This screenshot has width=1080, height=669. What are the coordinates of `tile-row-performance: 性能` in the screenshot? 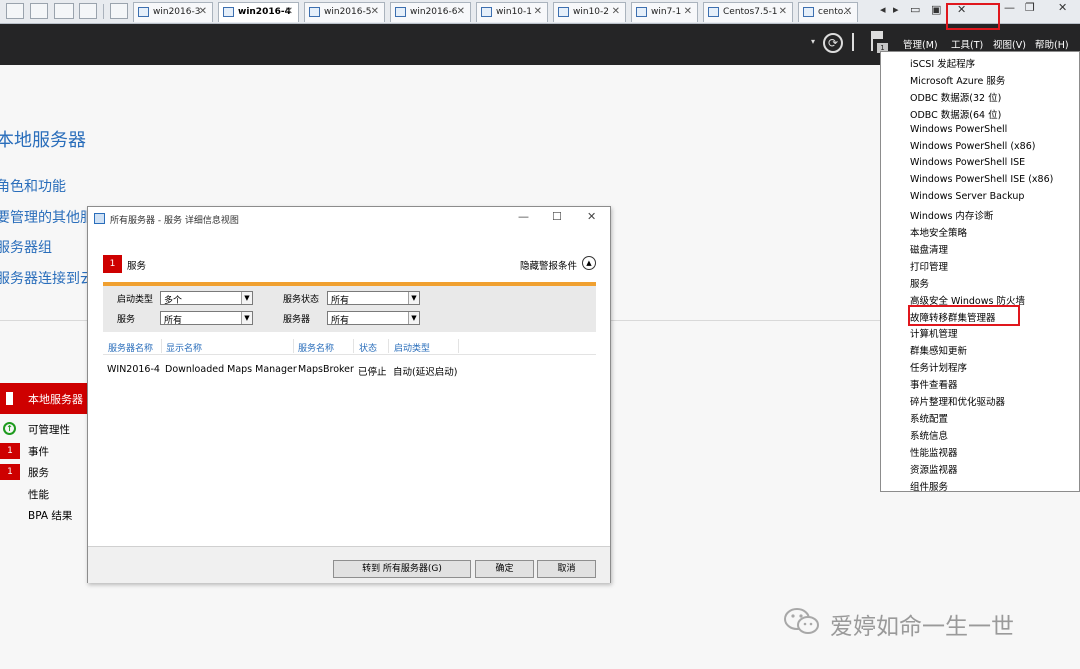 It's located at (45, 494).